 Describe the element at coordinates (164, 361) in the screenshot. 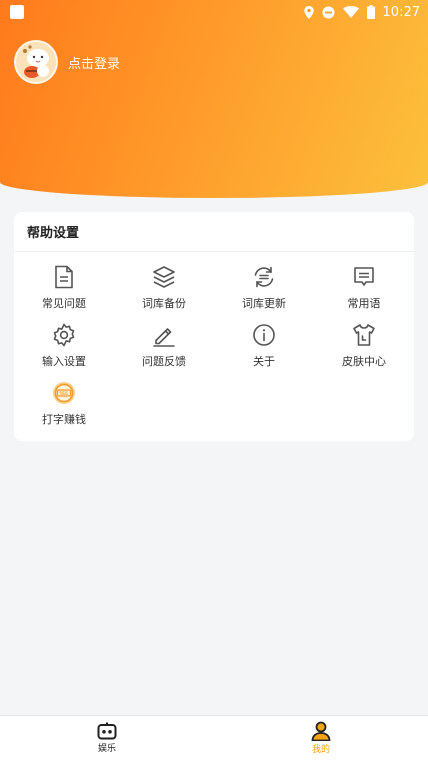

I see `item-label: 问题反馈` at that location.